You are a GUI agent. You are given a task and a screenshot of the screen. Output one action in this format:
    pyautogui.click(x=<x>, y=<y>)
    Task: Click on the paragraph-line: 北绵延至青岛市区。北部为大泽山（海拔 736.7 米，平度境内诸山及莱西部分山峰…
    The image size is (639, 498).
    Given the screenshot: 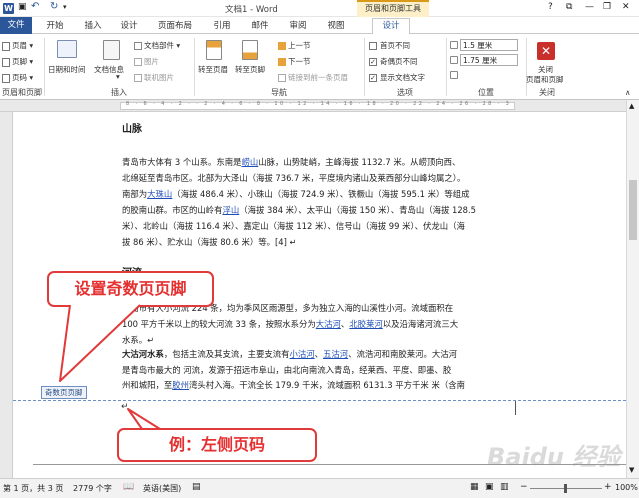 What is the action you would take?
    pyautogui.click(x=294, y=178)
    